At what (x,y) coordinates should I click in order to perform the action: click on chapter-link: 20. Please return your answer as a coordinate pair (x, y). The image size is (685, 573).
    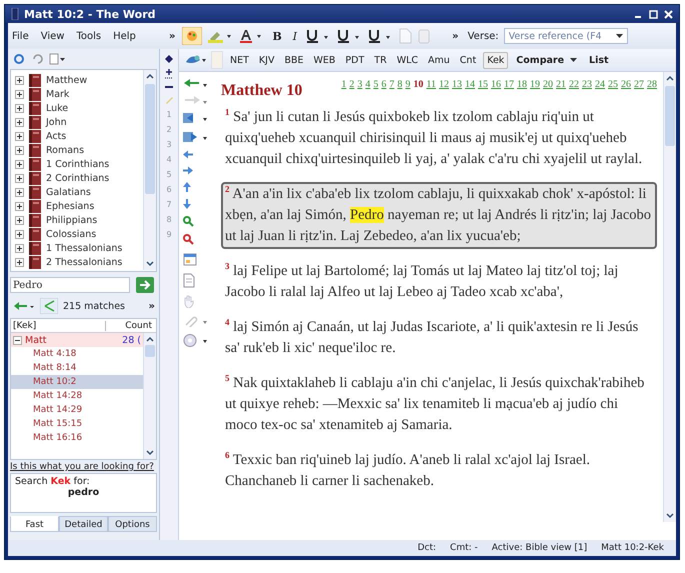
    Looking at the image, I should click on (548, 84).